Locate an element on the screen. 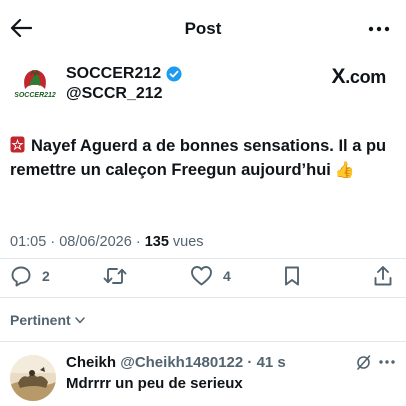  soccer212-logo: SOCCER212 is located at coordinates (35, 85).